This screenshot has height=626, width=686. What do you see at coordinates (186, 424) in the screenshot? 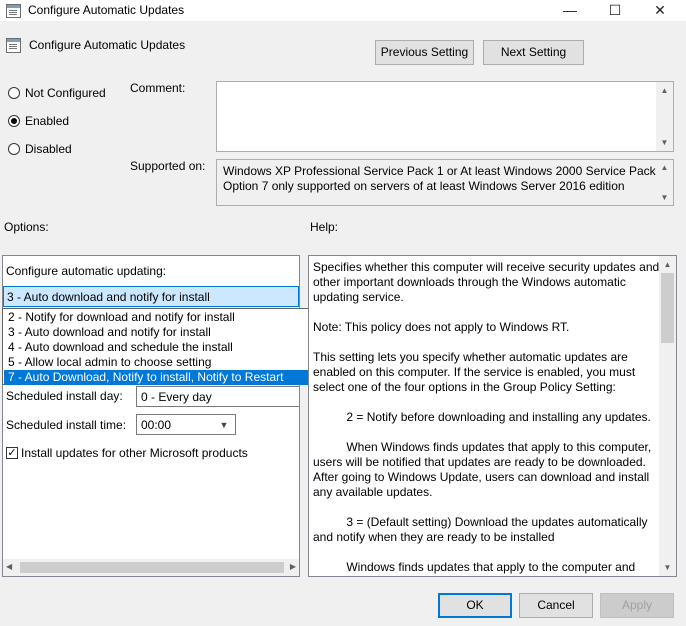
I see `schedule-time-dropdown: 00:00 ▼` at bounding box center [186, 424].